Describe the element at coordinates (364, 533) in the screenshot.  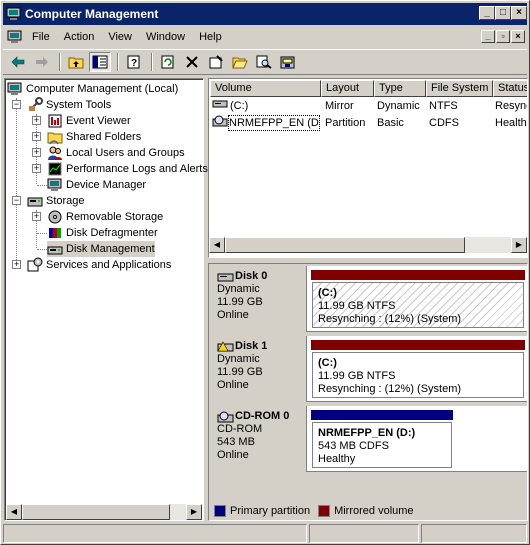
I see `status-pane` at that location.